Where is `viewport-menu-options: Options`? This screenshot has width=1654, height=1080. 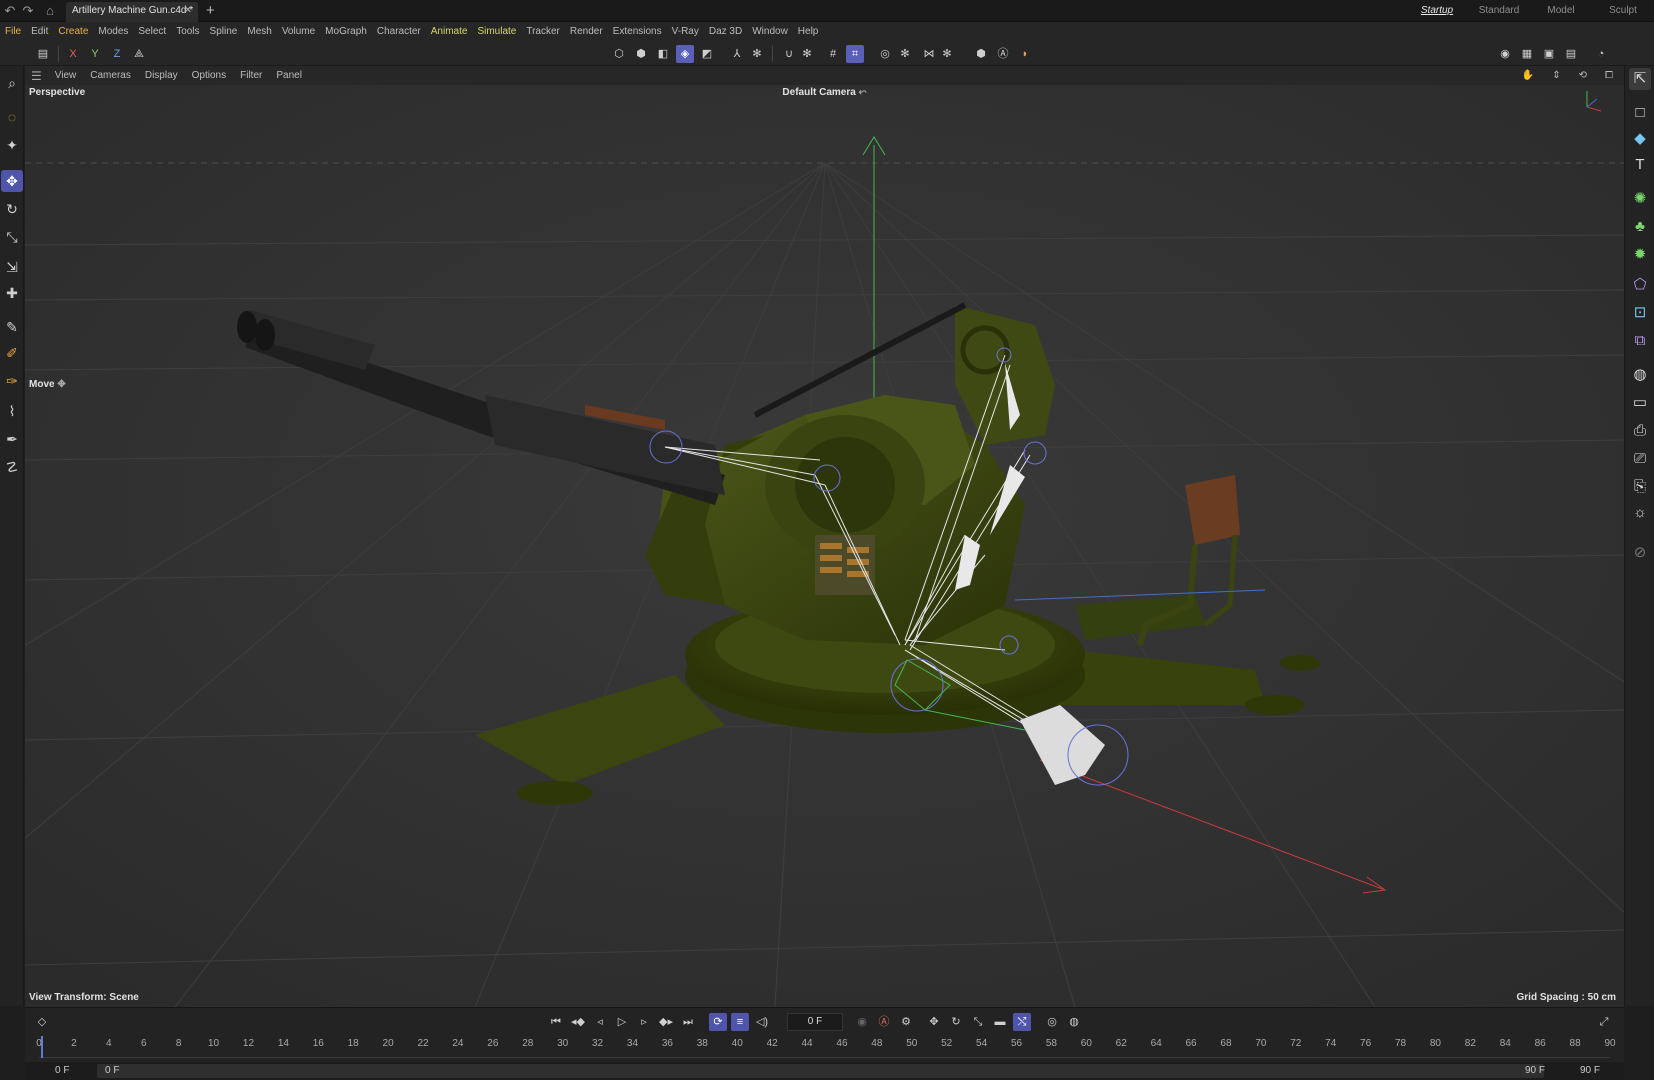 viewport-menu-options: Options is located at coordinates (209, 75).